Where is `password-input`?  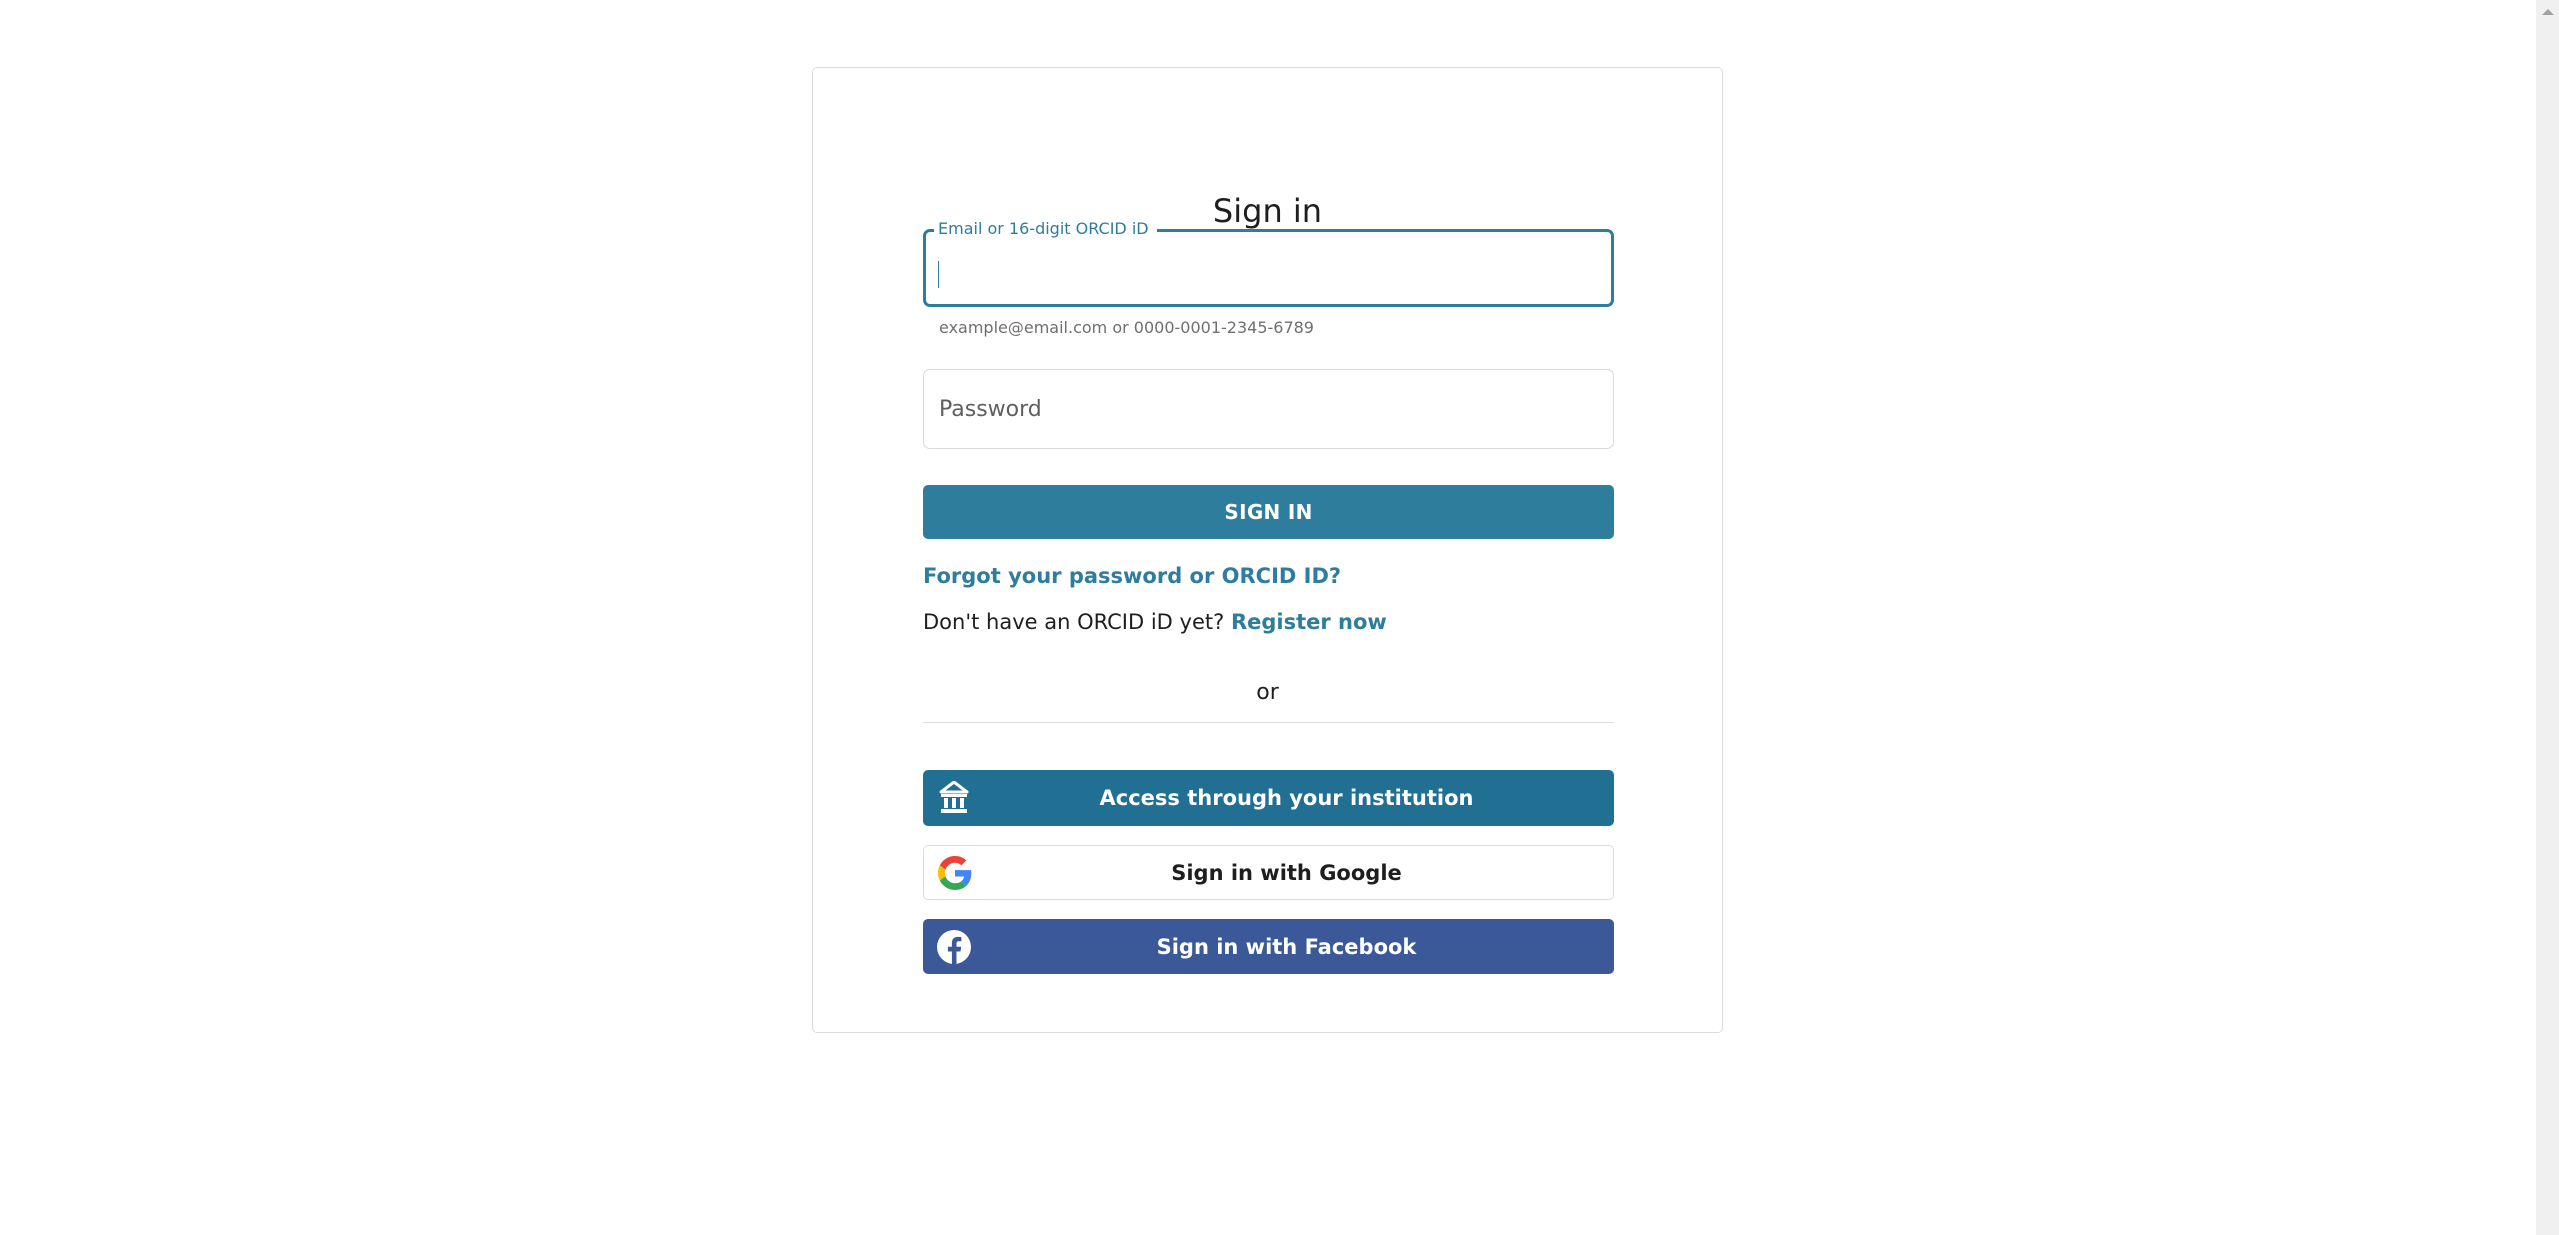 password-input is located at coordinates (1268, 409).